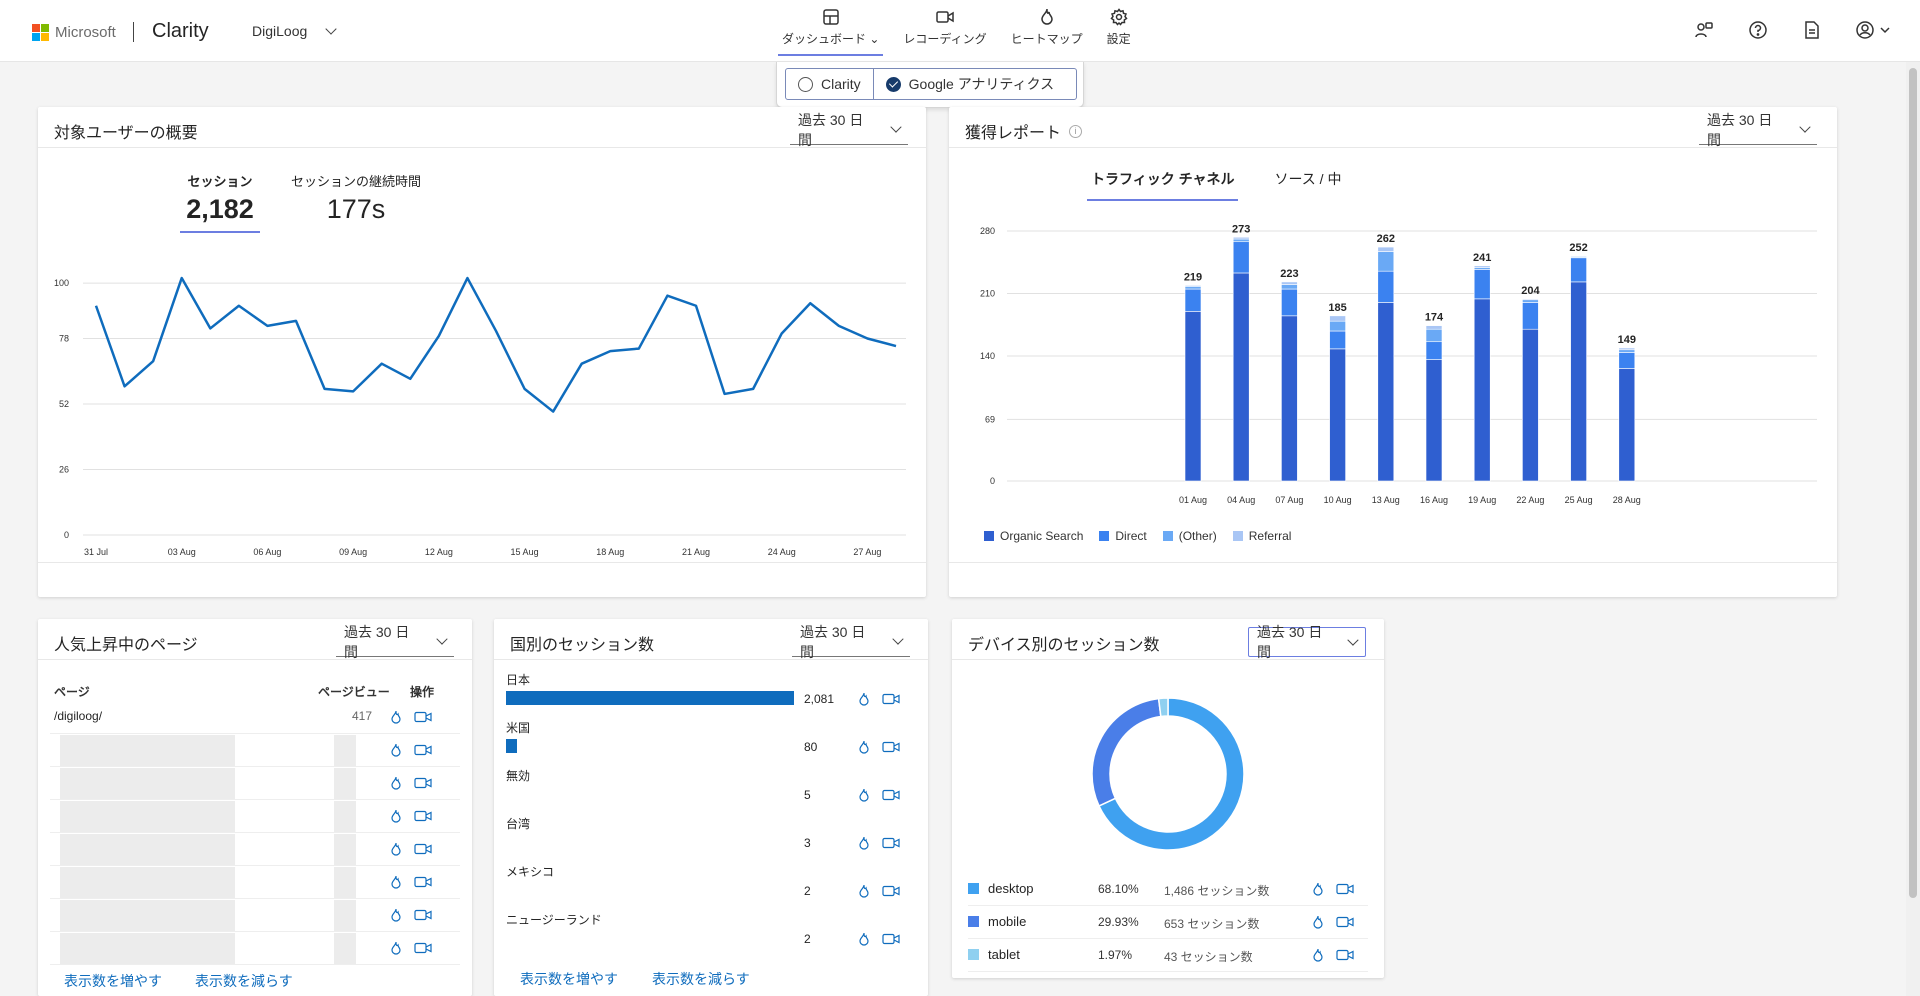  I want to click on country-row: メキシコ 2, so click(711, 885).